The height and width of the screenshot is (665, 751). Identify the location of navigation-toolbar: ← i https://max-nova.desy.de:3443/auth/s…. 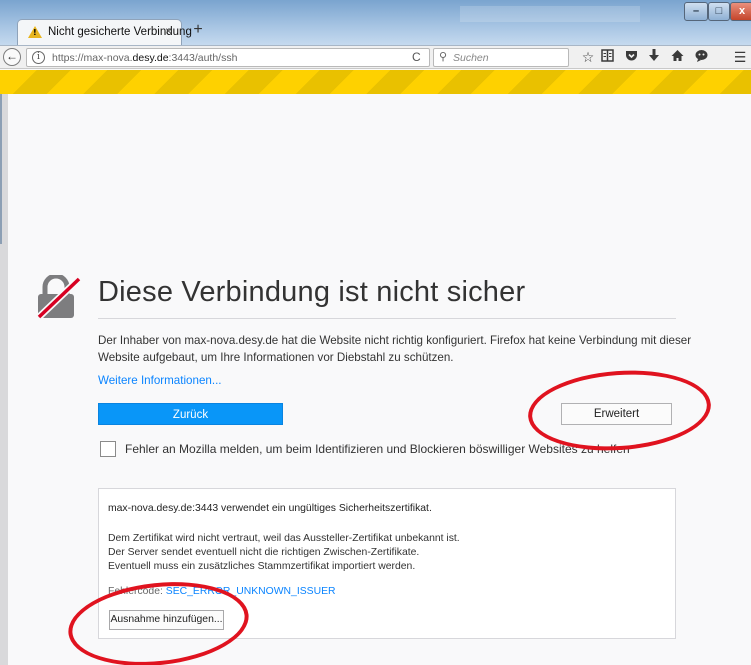
(375, 57).